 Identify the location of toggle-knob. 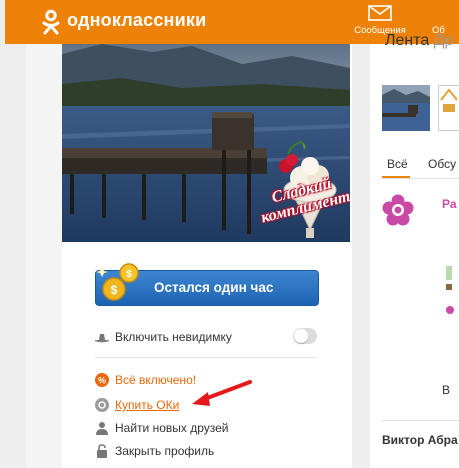
(301, 336).